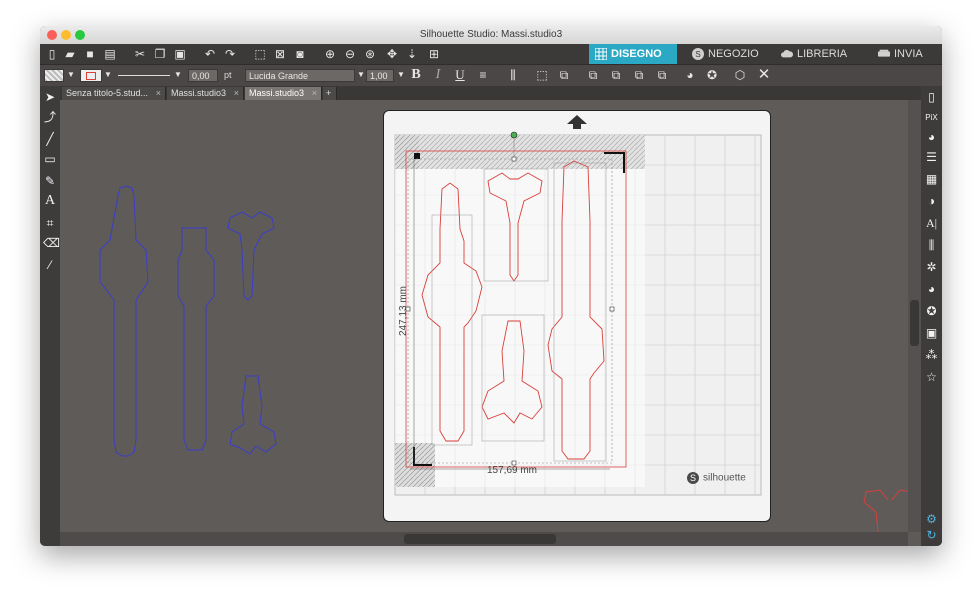 Image resolution: width=980 pixels, height=598 pixels. Describe the element at coordinates (931, 267) in the screenshot. I see `replicate-panel-icon: ✲` at that location.